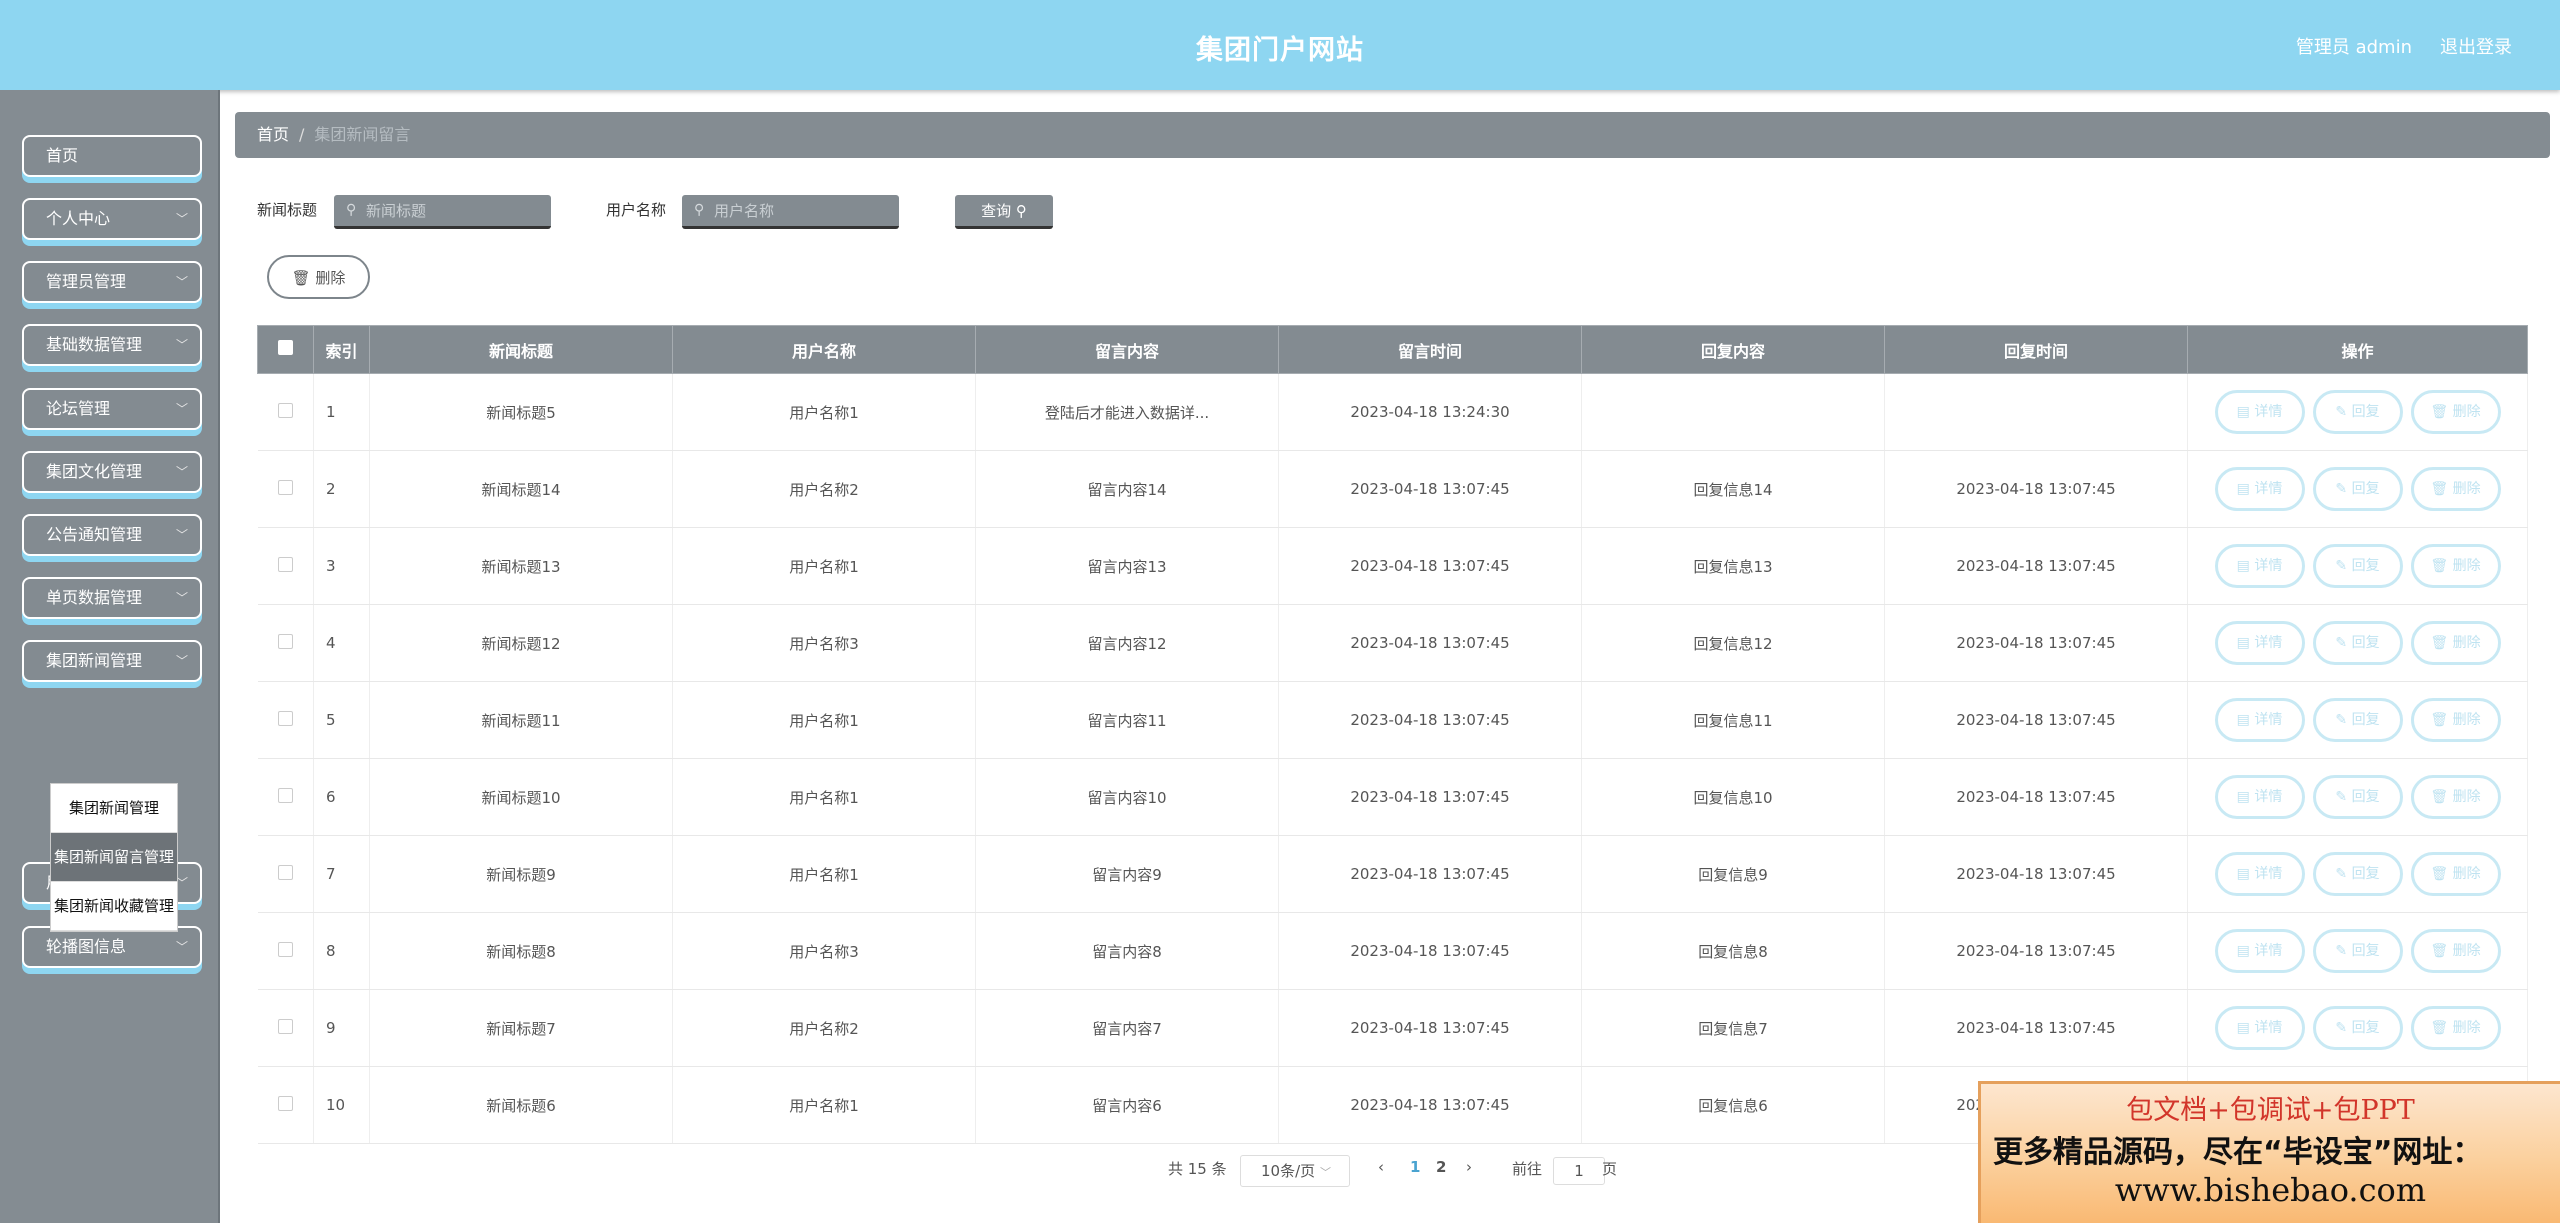  What do you see at coordinates (181, 409) in the screenshot?
I see `chevron-down-icon: ﹀` at bounding box center [181, 409].